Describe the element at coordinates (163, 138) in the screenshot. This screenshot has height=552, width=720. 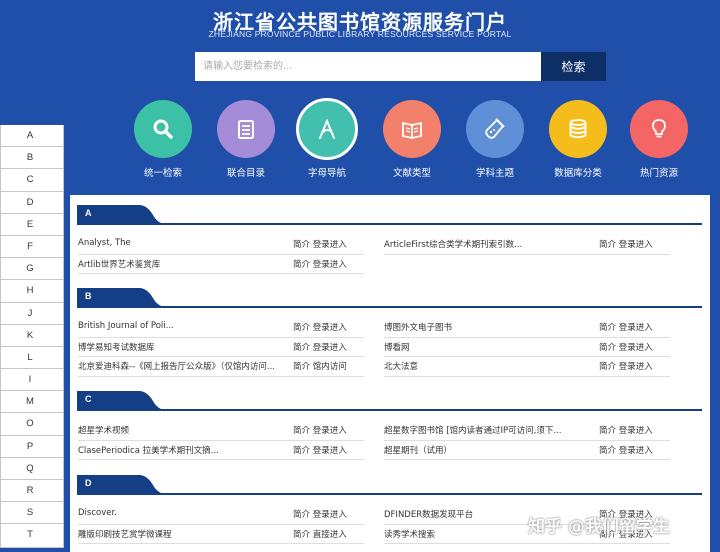
I see `nav-item-unified-search: 统一检索` at that location.